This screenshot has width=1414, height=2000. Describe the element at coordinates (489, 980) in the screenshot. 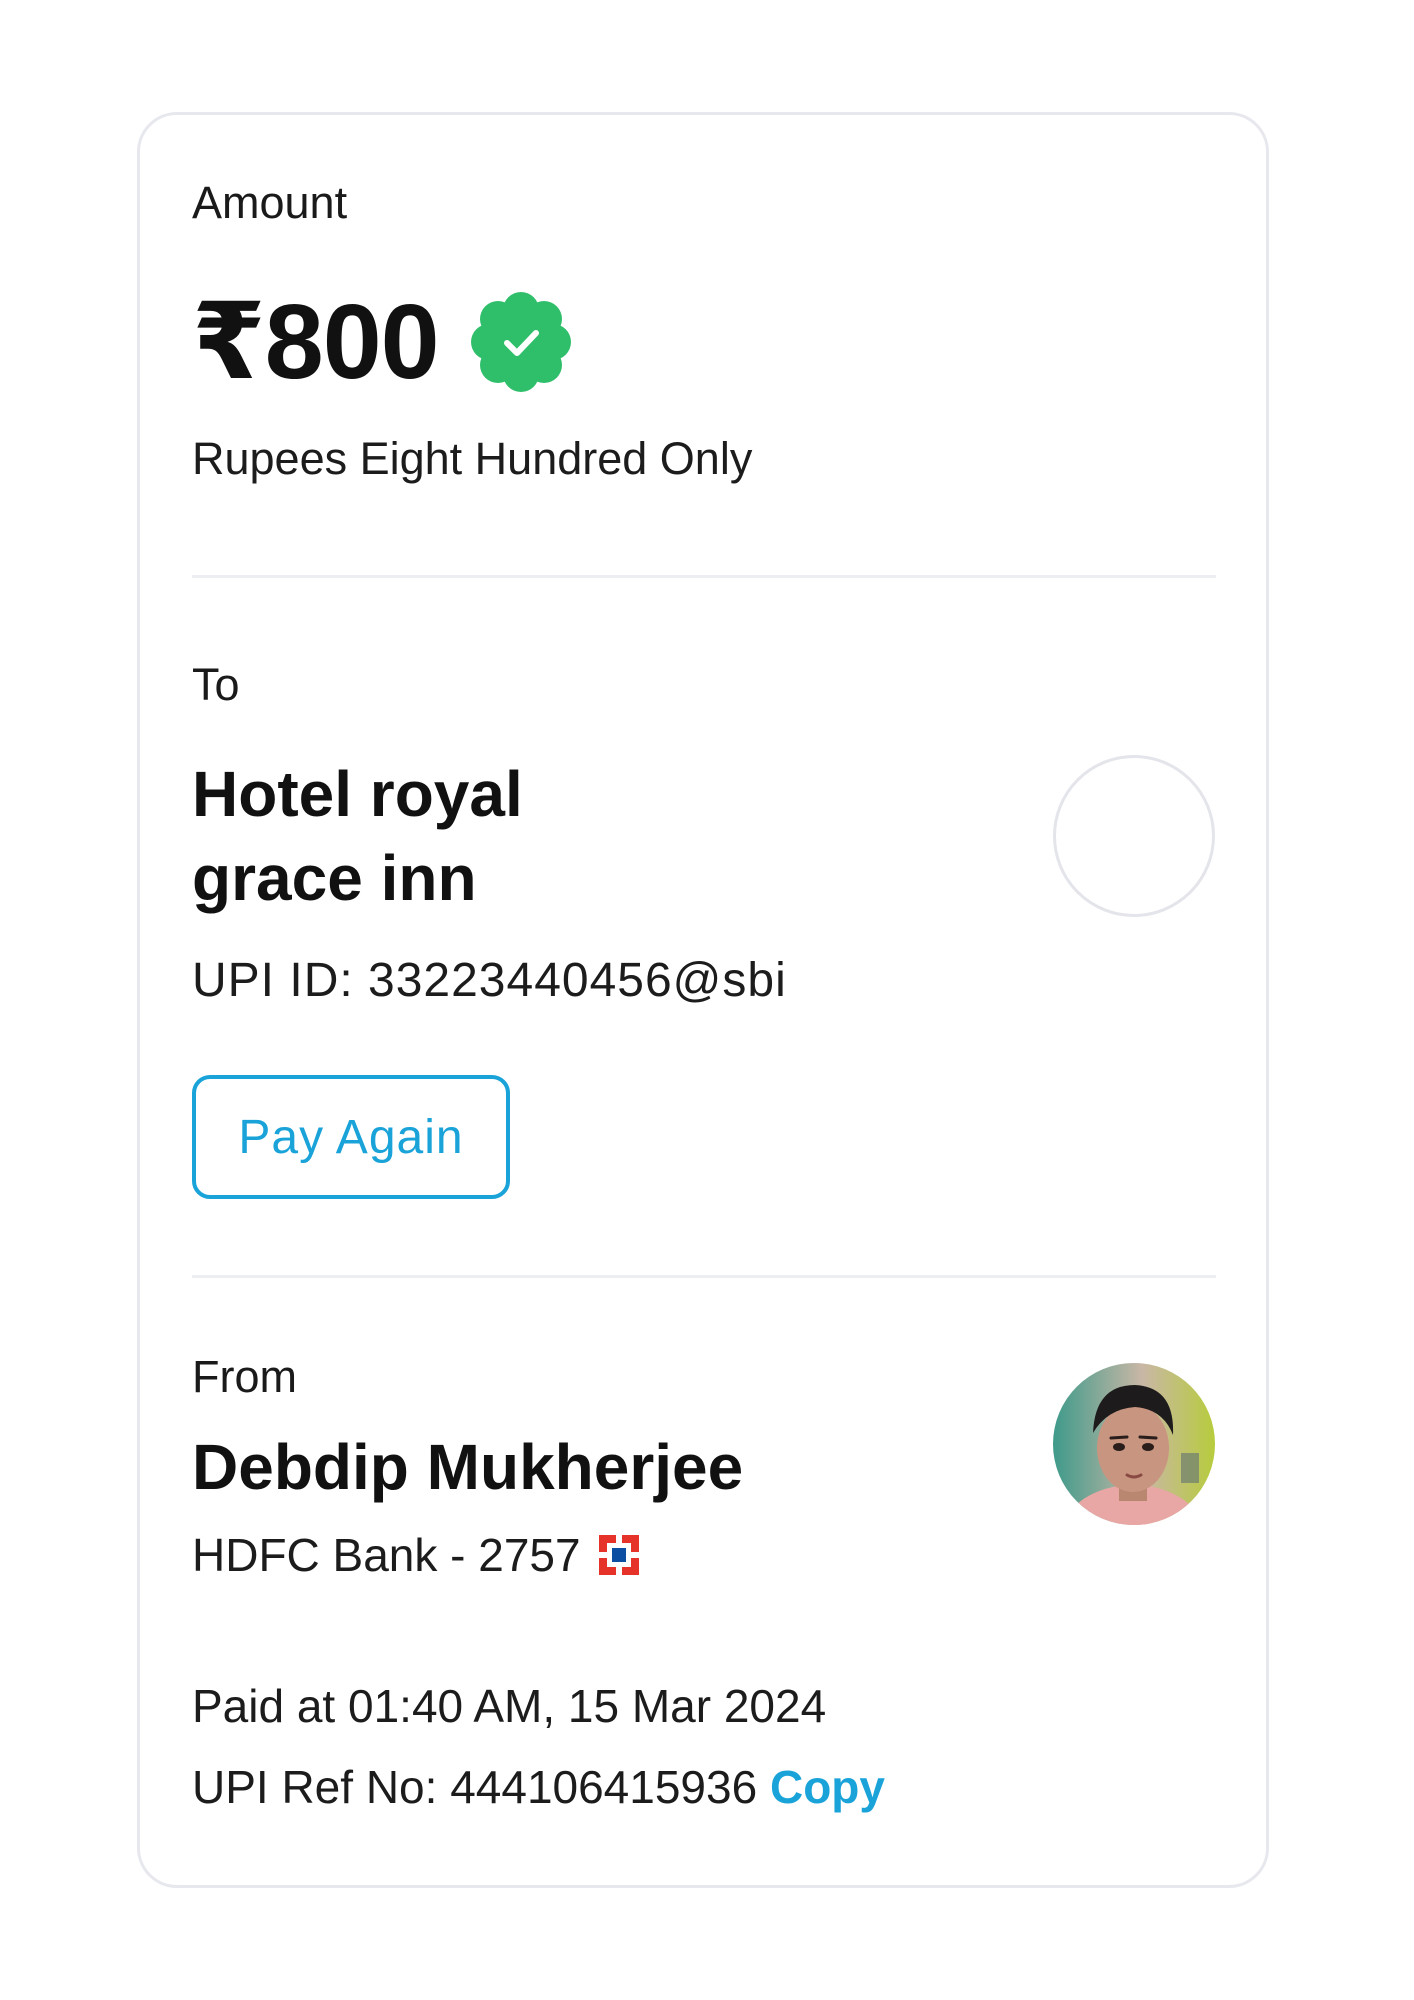

I see `payee-upi-id: UPI ID: 33223440456@sbi` at that location.